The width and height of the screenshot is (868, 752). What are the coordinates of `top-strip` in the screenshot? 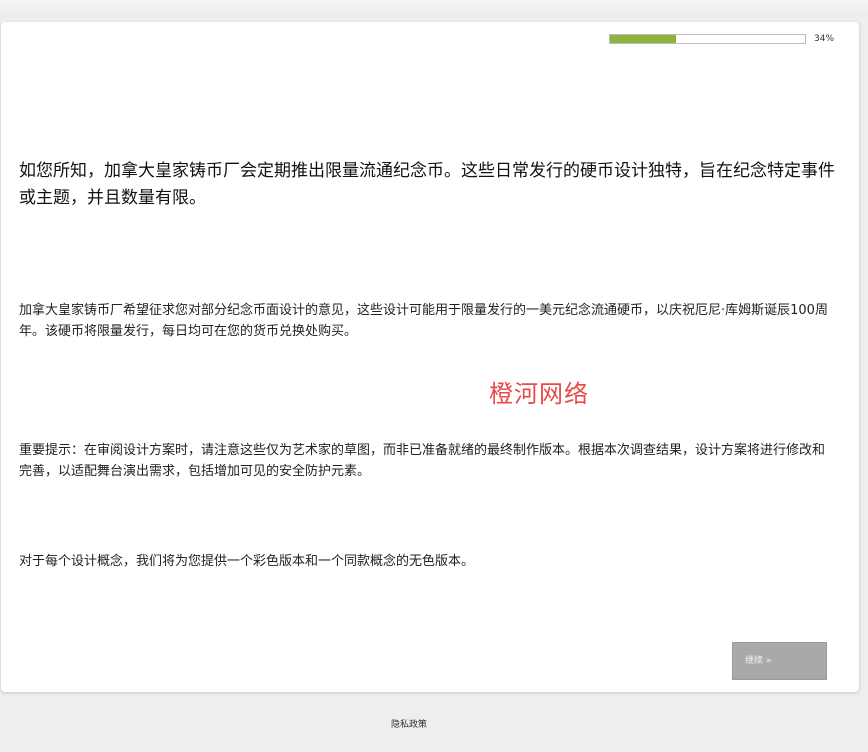 It's located at (434, 9).